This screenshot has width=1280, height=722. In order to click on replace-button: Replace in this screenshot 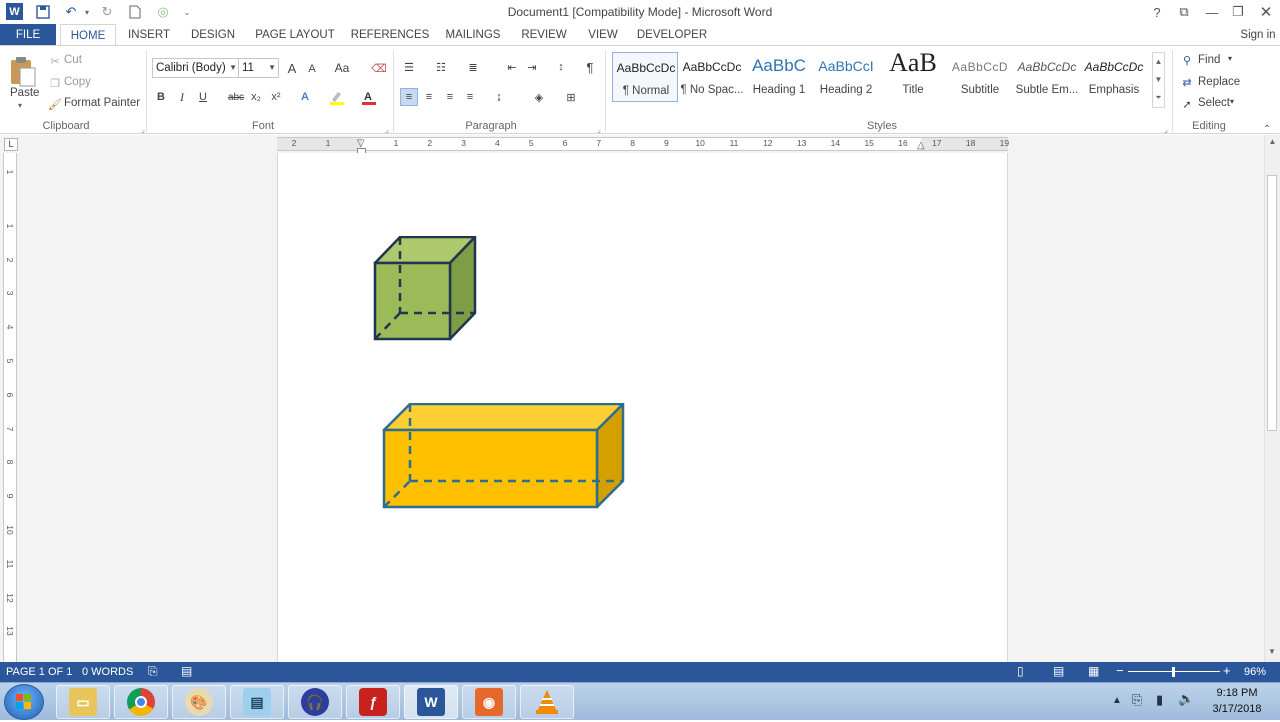, I will do `click(1219, 82)`.